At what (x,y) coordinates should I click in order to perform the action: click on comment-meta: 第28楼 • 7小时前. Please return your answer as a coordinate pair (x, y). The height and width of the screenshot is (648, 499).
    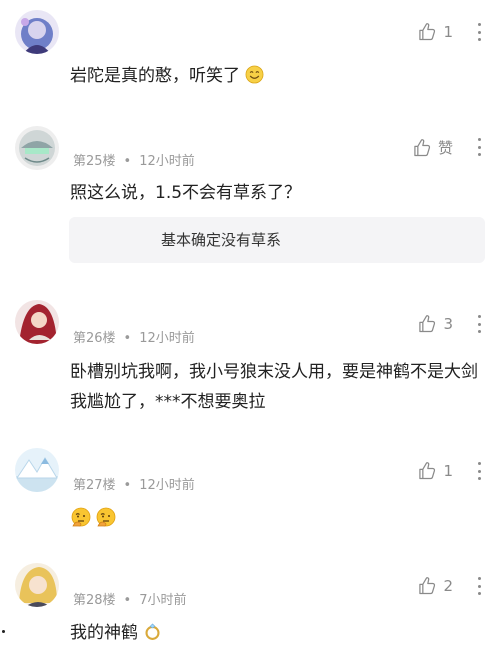
    Looking at the image, I should click on (130, 598).